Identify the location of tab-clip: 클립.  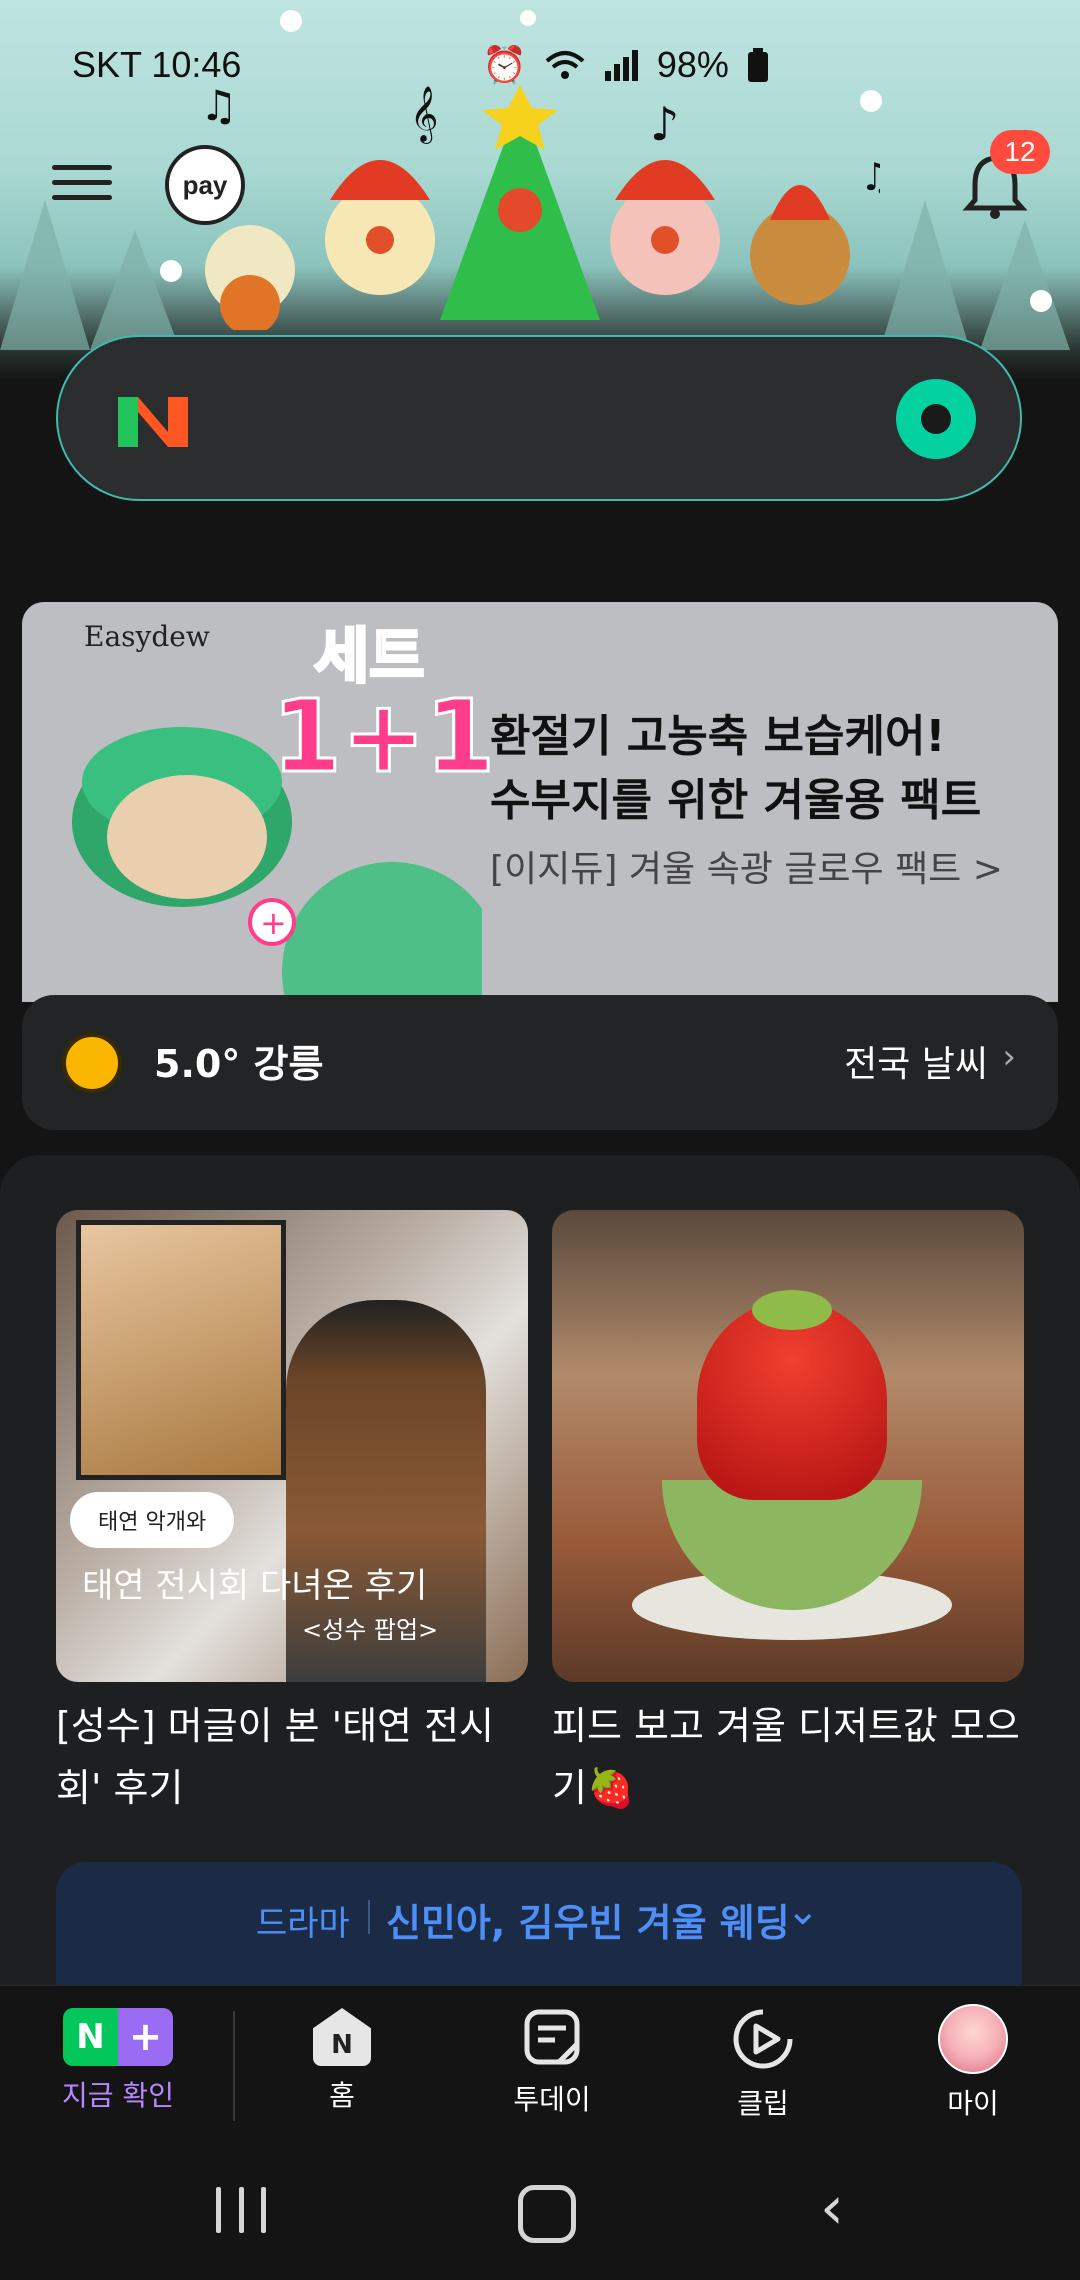
(763, 2065).